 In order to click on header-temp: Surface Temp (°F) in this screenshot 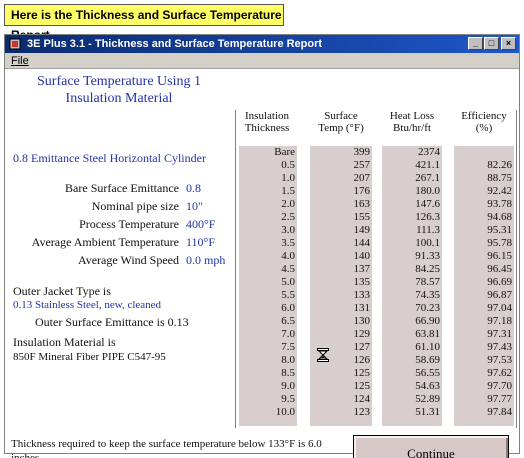, I will do `click(341, 128)`.